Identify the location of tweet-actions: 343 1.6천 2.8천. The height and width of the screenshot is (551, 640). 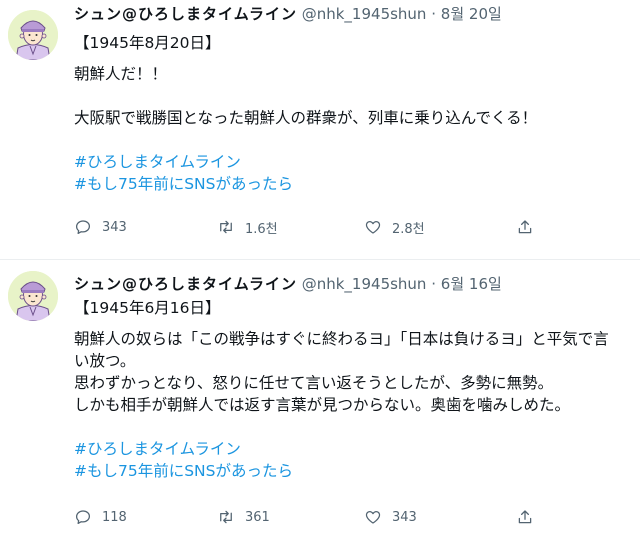
(324, 227).